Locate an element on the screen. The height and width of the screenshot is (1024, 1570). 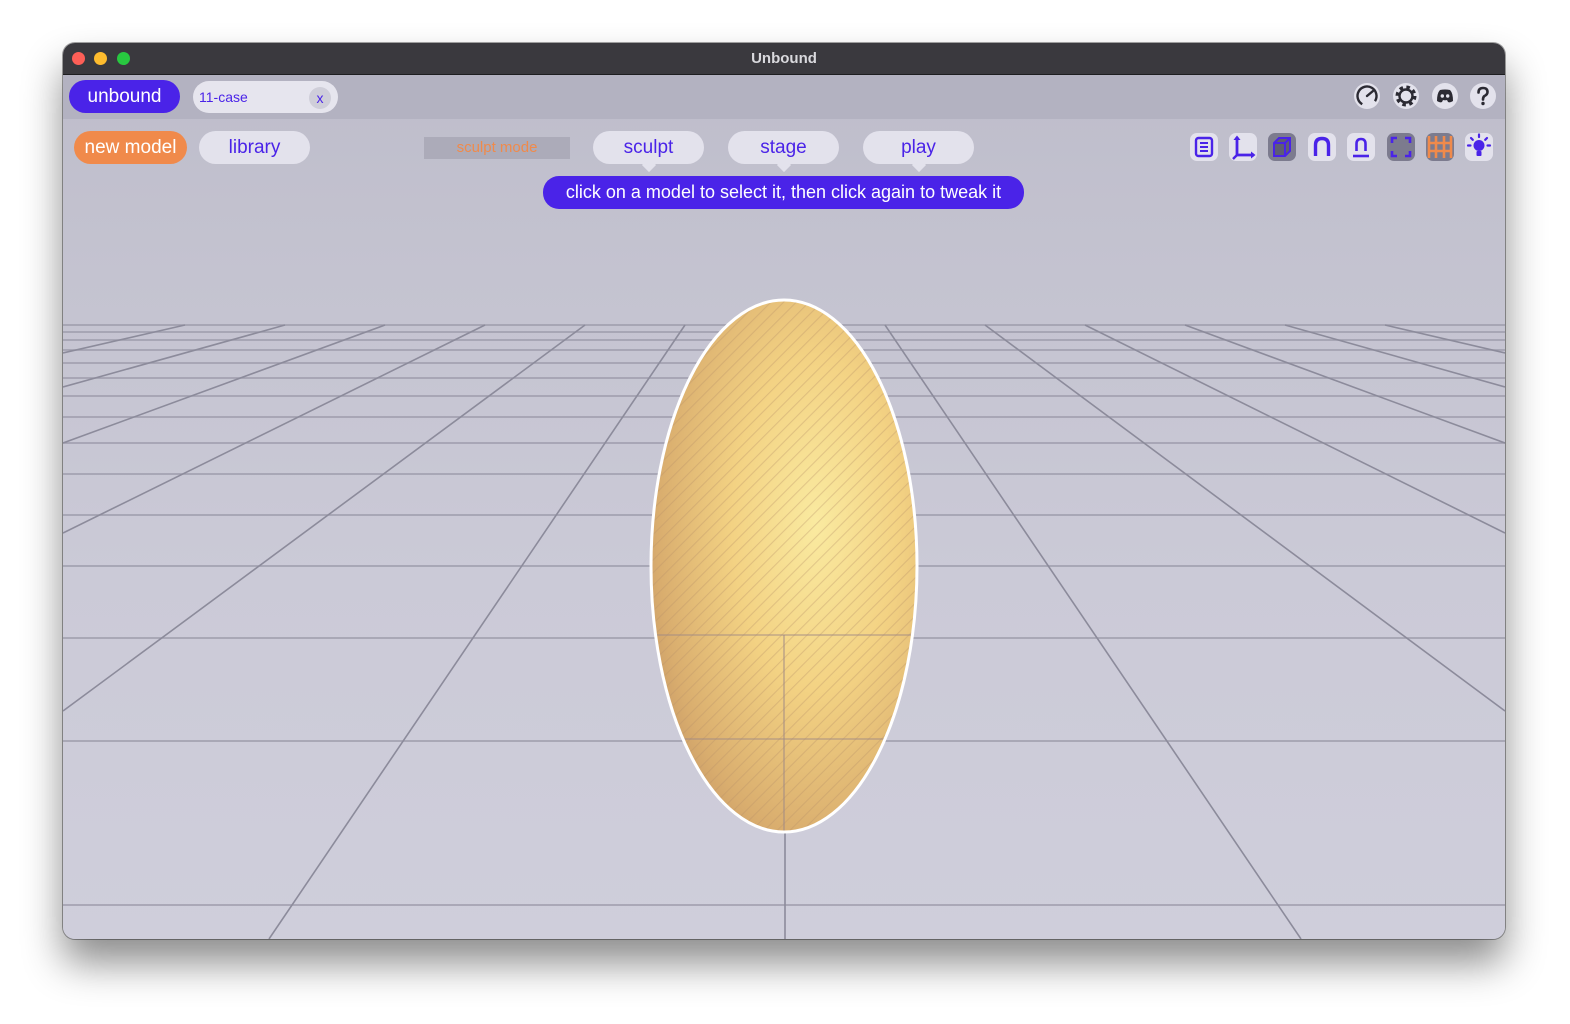
light-bulb-icon is located at coordinates (1479, 147).